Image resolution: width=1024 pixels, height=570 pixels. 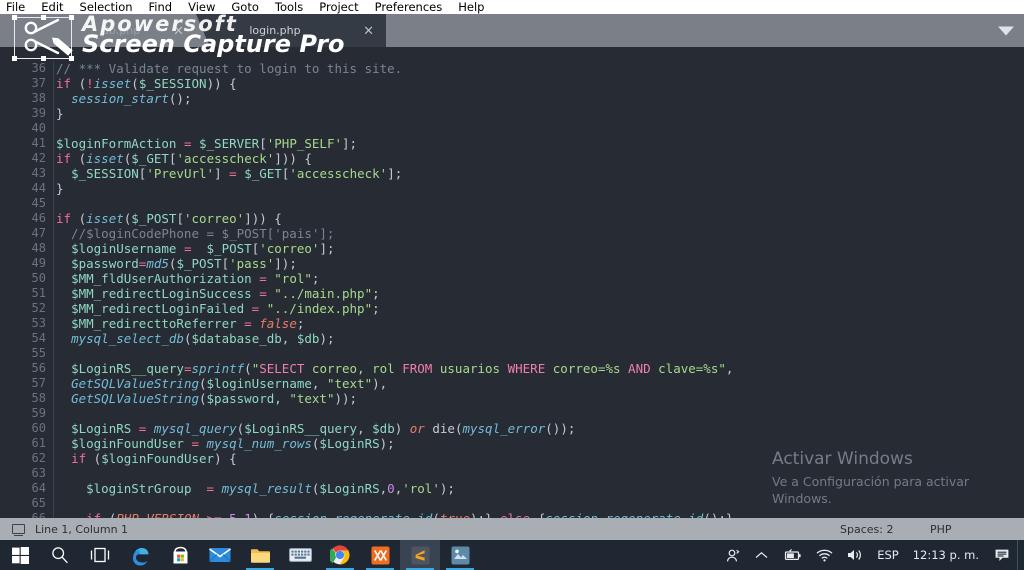 I want to click on code-line: 45, so click(x=512, y=203).